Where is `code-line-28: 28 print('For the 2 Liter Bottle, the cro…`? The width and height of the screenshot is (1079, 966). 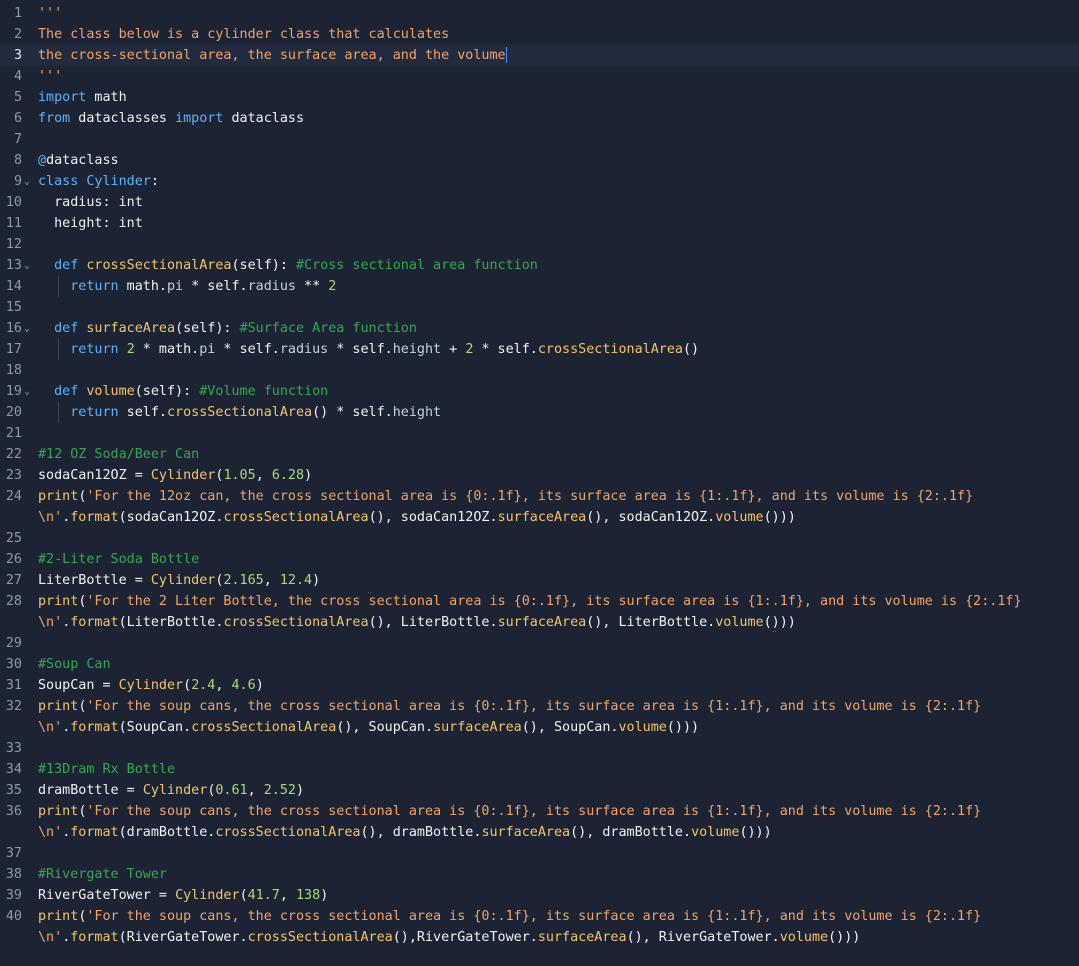
code-line-28: 28 print('For the 2 Liter Bottle, the cro… is located at coordinates (539, 601).